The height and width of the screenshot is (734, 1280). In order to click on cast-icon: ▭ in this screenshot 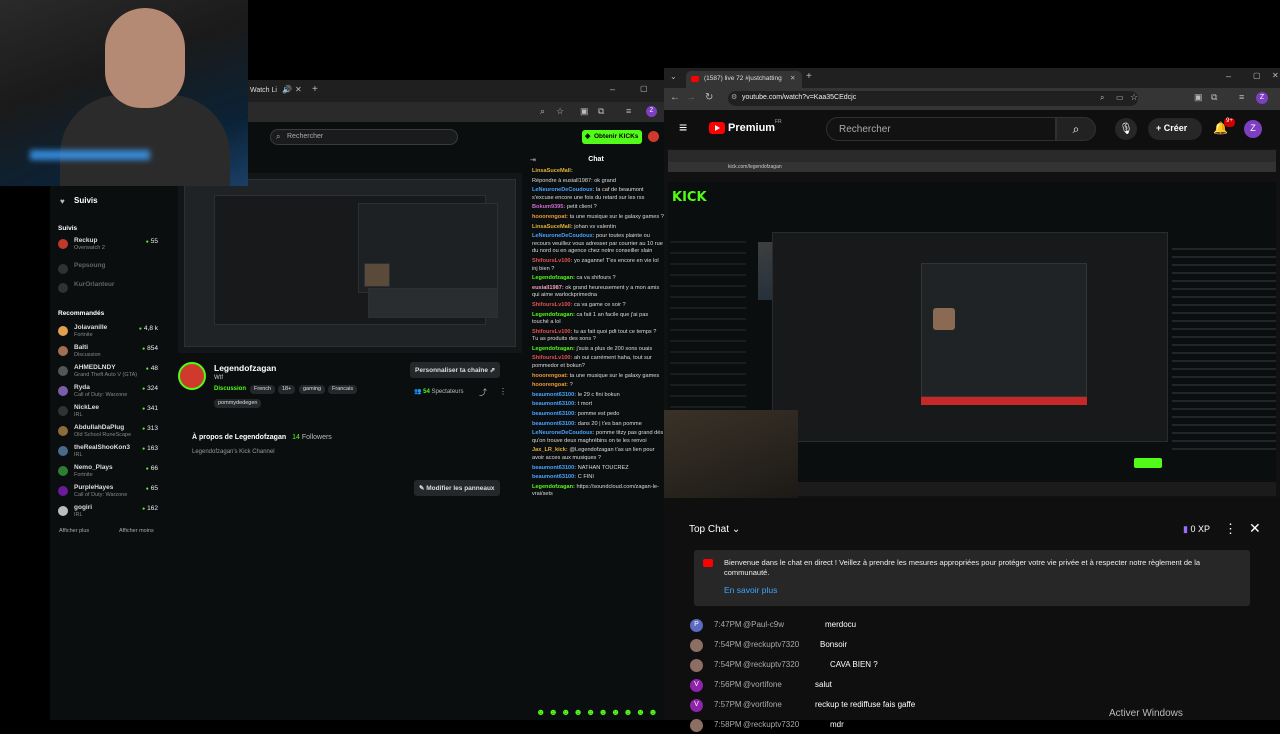, I will do `click(1120, 97)`.